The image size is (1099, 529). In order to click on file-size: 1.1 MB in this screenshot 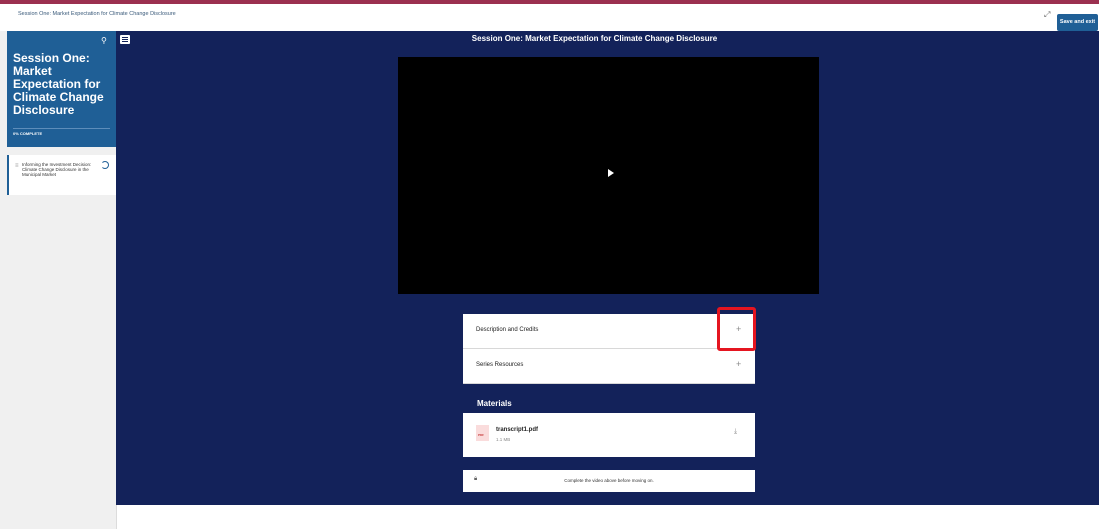, I will do `click(503, 439)`.